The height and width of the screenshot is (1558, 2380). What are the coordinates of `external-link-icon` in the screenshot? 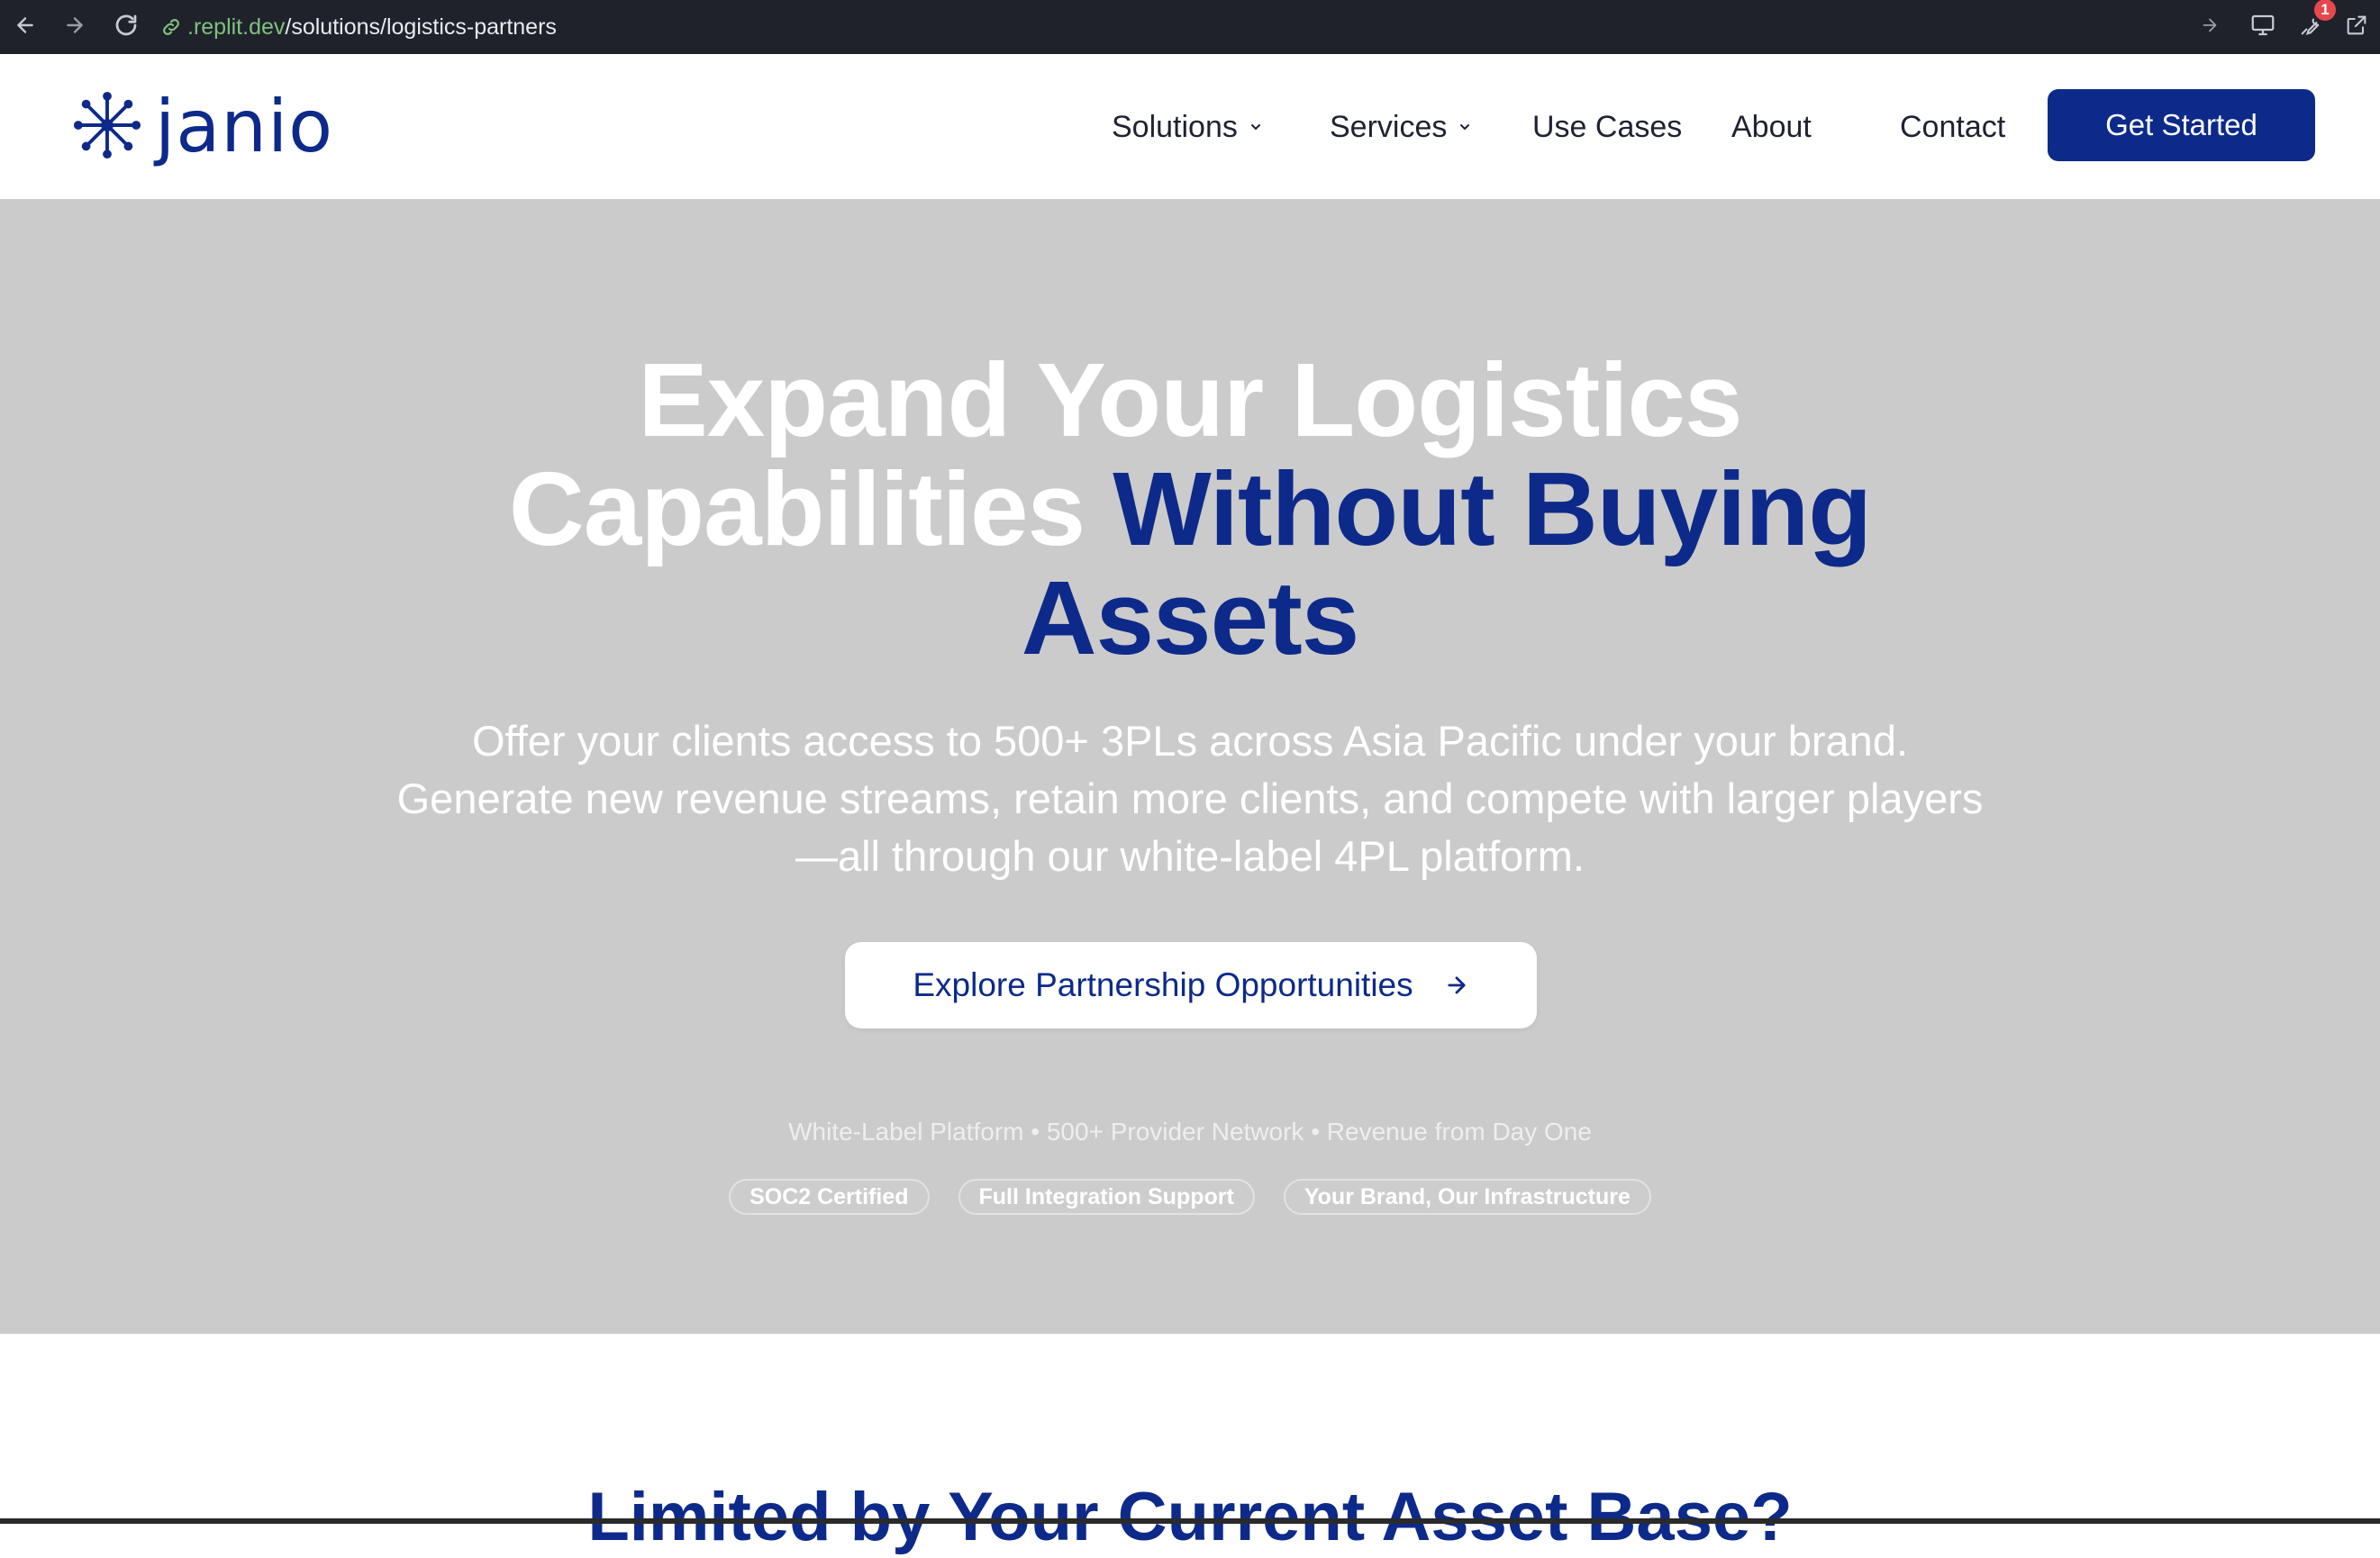 It's located at (2356, 27).